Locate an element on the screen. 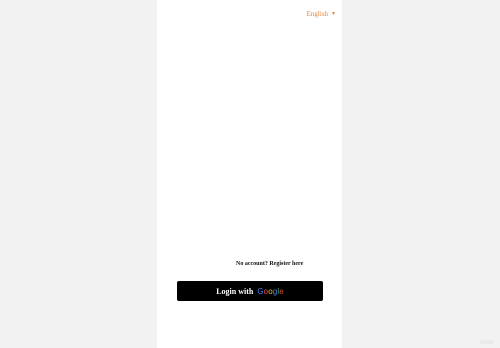 The width and height of the screenshot is (500, 348). login-button-label: Login with is located at coordinates (235, 291).